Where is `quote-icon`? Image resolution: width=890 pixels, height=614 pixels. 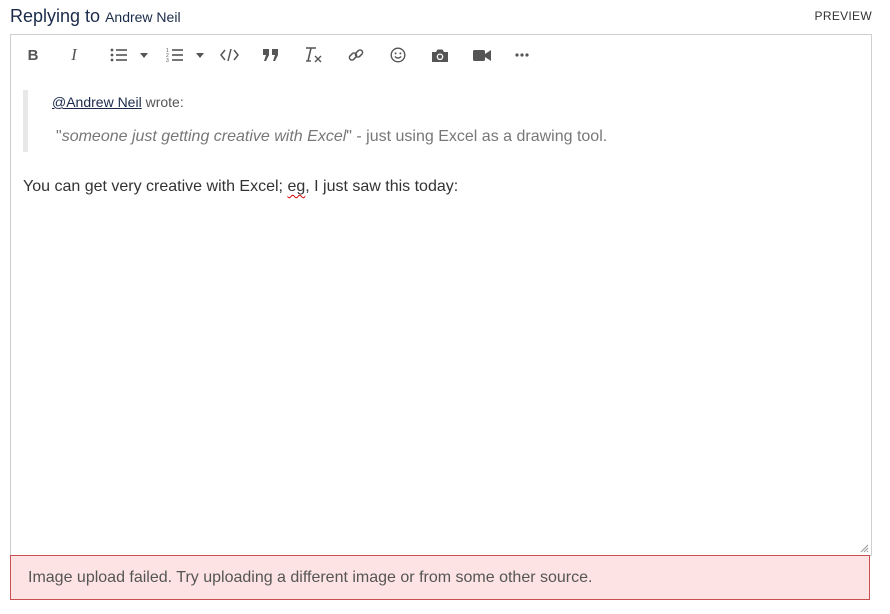
quote-icon is located at coordinates (270, 54).